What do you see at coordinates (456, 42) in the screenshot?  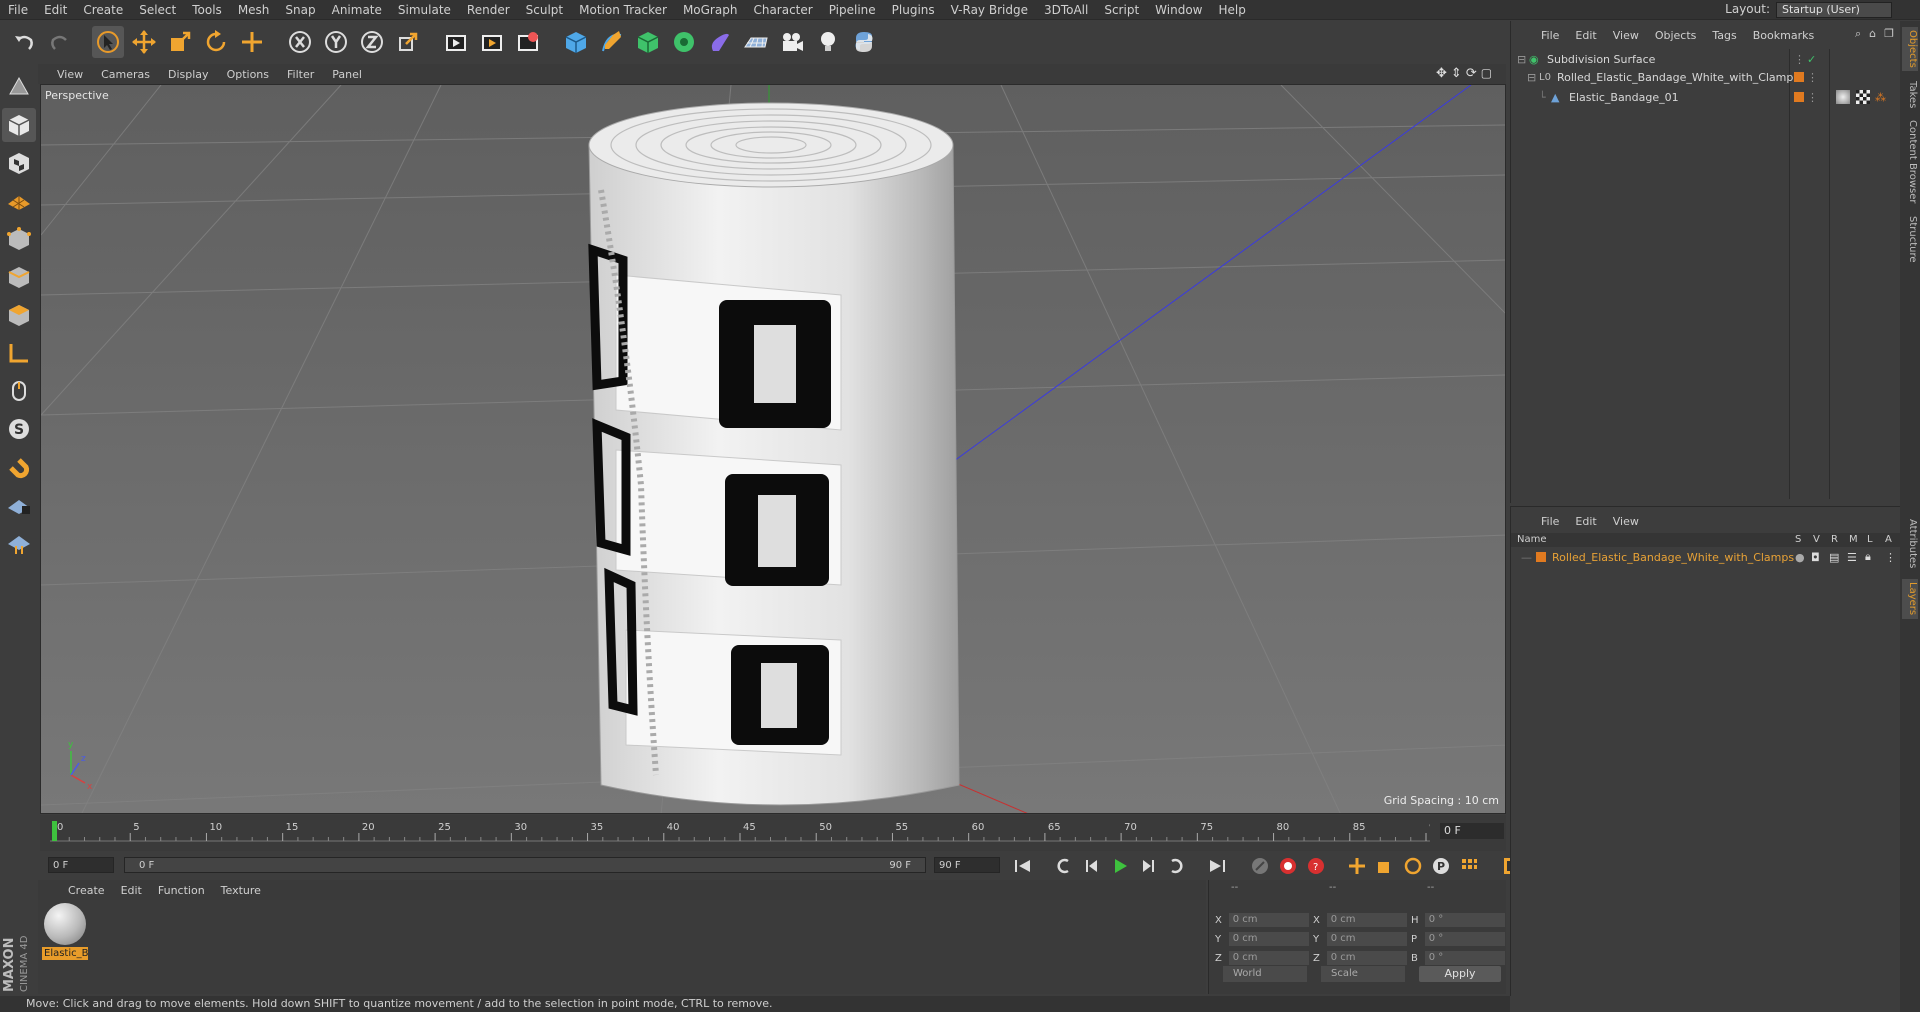 I see `render-view-icon` at bounding box center [456, 42].